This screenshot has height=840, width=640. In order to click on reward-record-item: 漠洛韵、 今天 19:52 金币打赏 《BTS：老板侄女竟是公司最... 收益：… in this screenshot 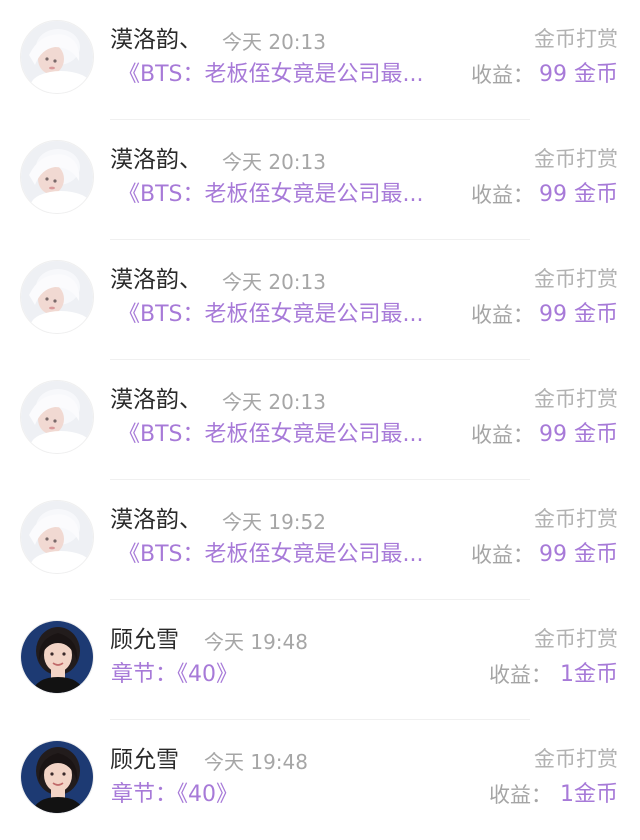, I will do `click(320, 540)`.